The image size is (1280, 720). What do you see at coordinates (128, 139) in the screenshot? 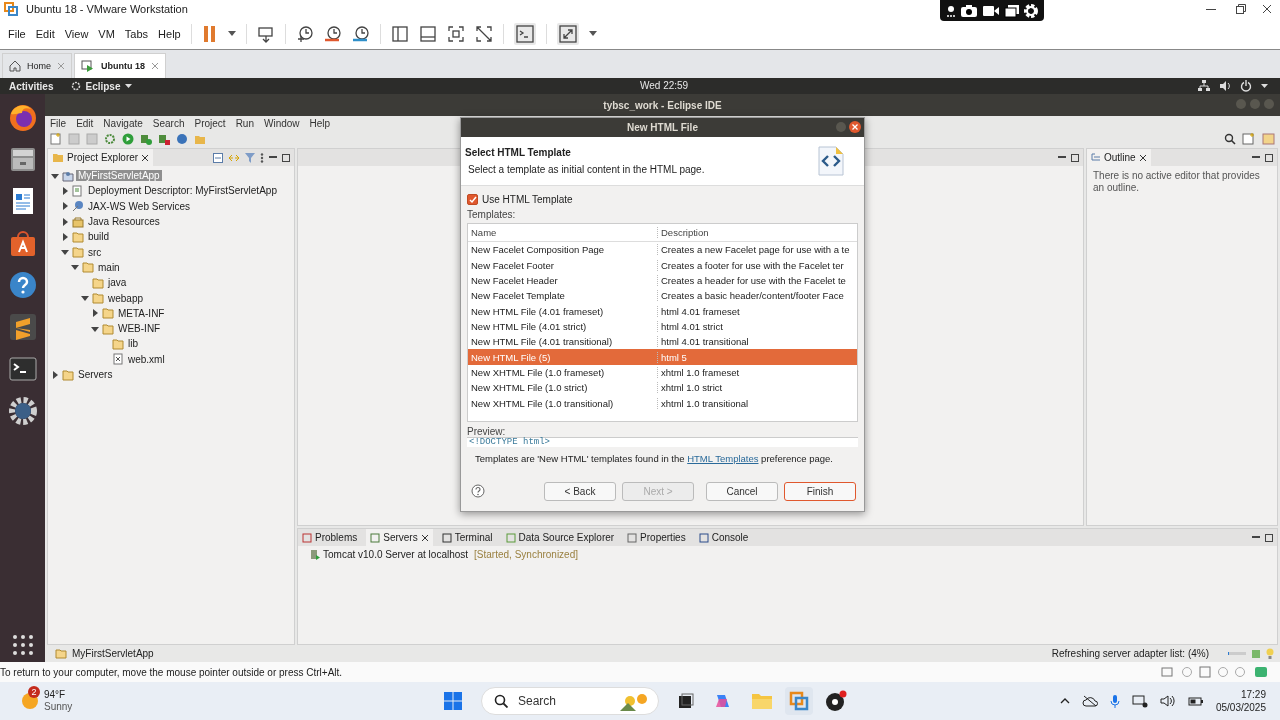
I see `run-icon` at bounding box center [128, 139].